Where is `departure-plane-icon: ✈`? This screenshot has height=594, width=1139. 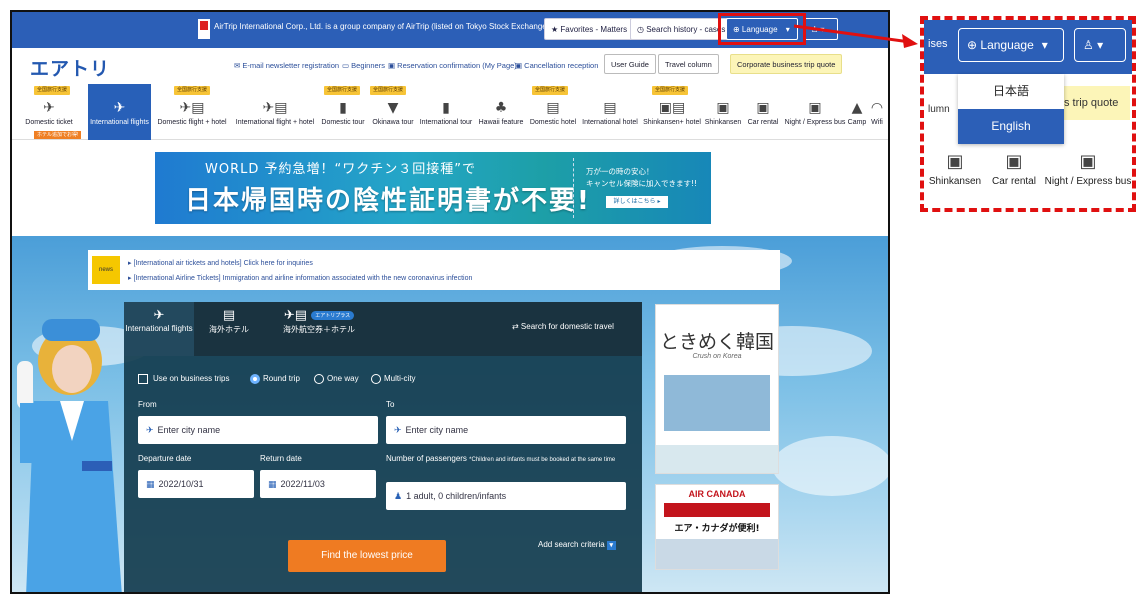
departure-plane-icon: ✈ is located at coordinates (150, 431).